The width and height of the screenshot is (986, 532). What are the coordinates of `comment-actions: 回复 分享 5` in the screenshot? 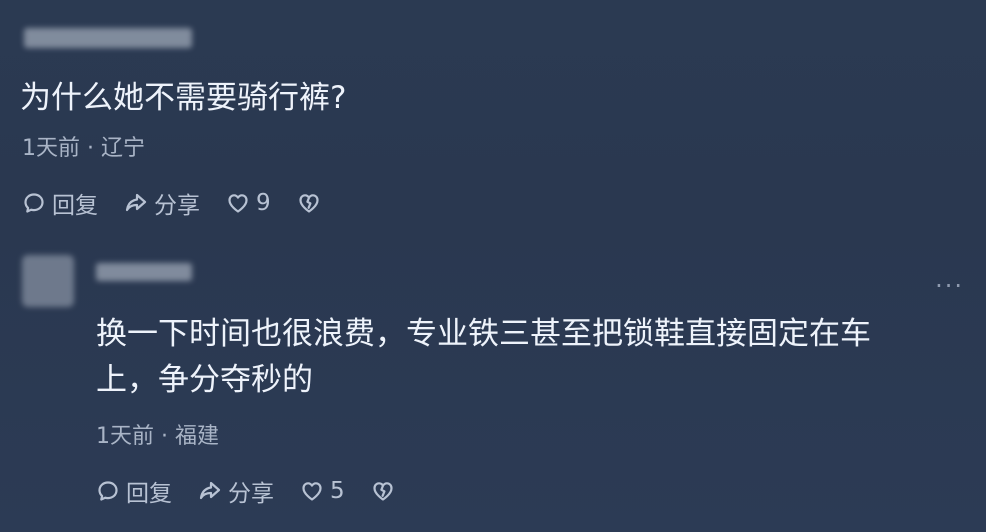 It's located at (261, 491).